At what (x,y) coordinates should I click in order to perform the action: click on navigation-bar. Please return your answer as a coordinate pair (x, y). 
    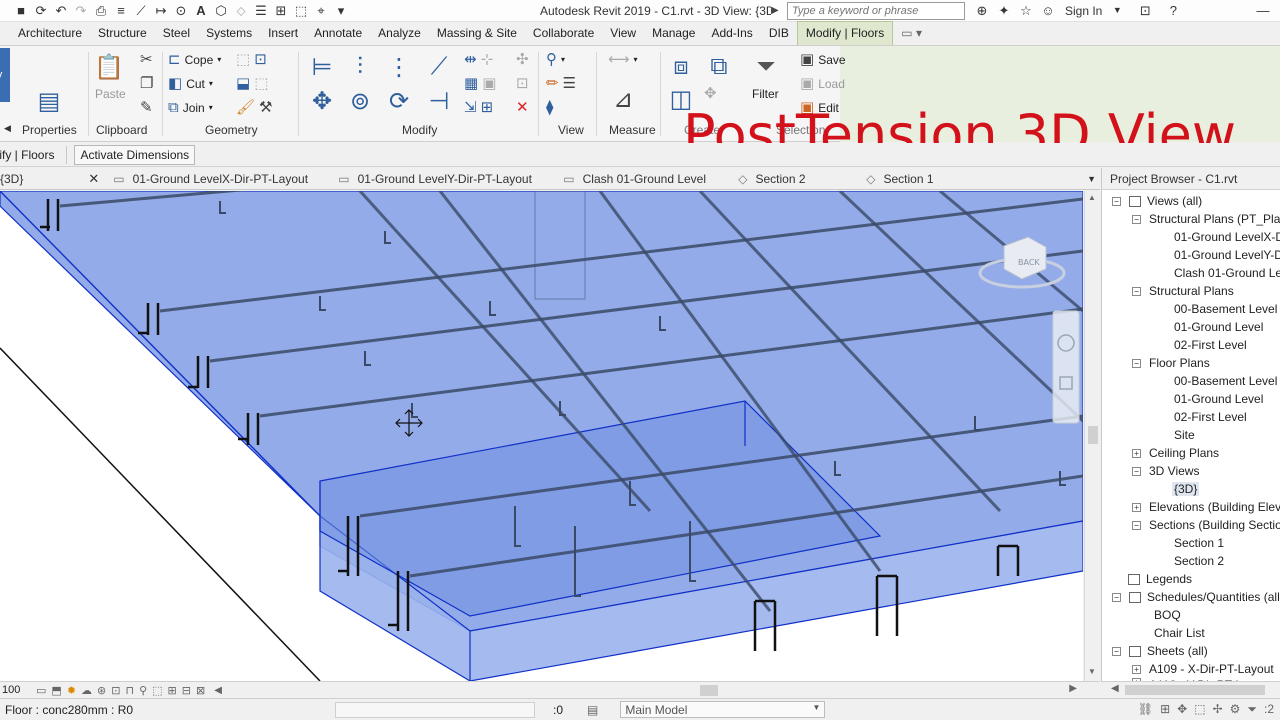
    Looking at the image, I should click on (1066, 367).